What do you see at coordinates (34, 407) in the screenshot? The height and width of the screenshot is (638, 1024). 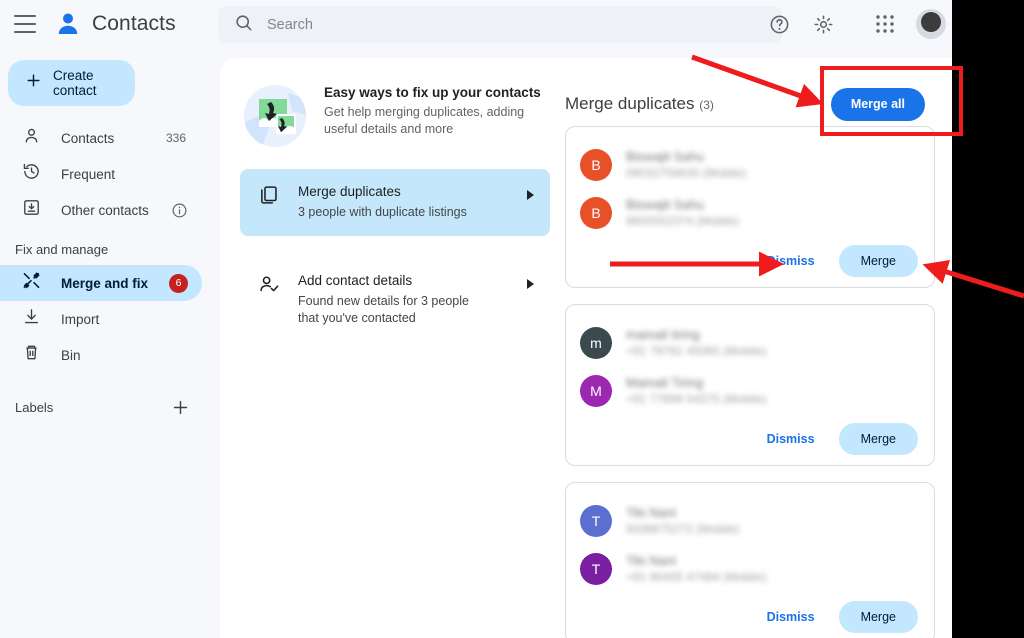 I see `labels-title: Labels` at bounding box center [34, 407].